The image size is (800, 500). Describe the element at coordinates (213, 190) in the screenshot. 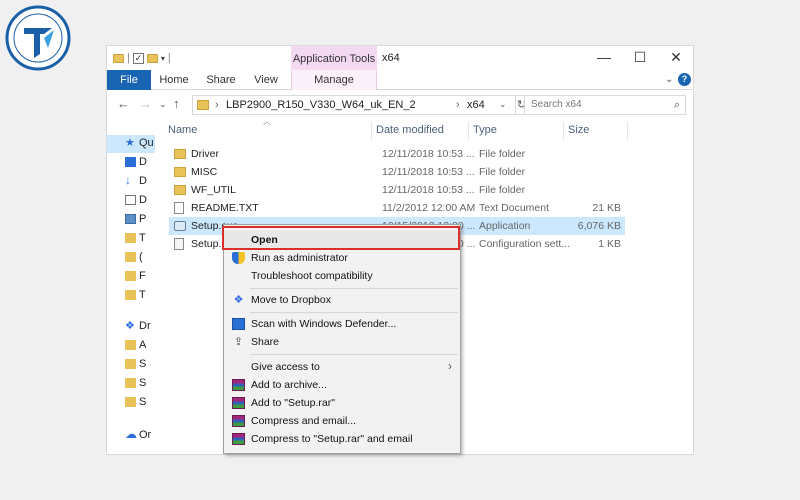

I see `file-name: WF_UTIL` at that location.